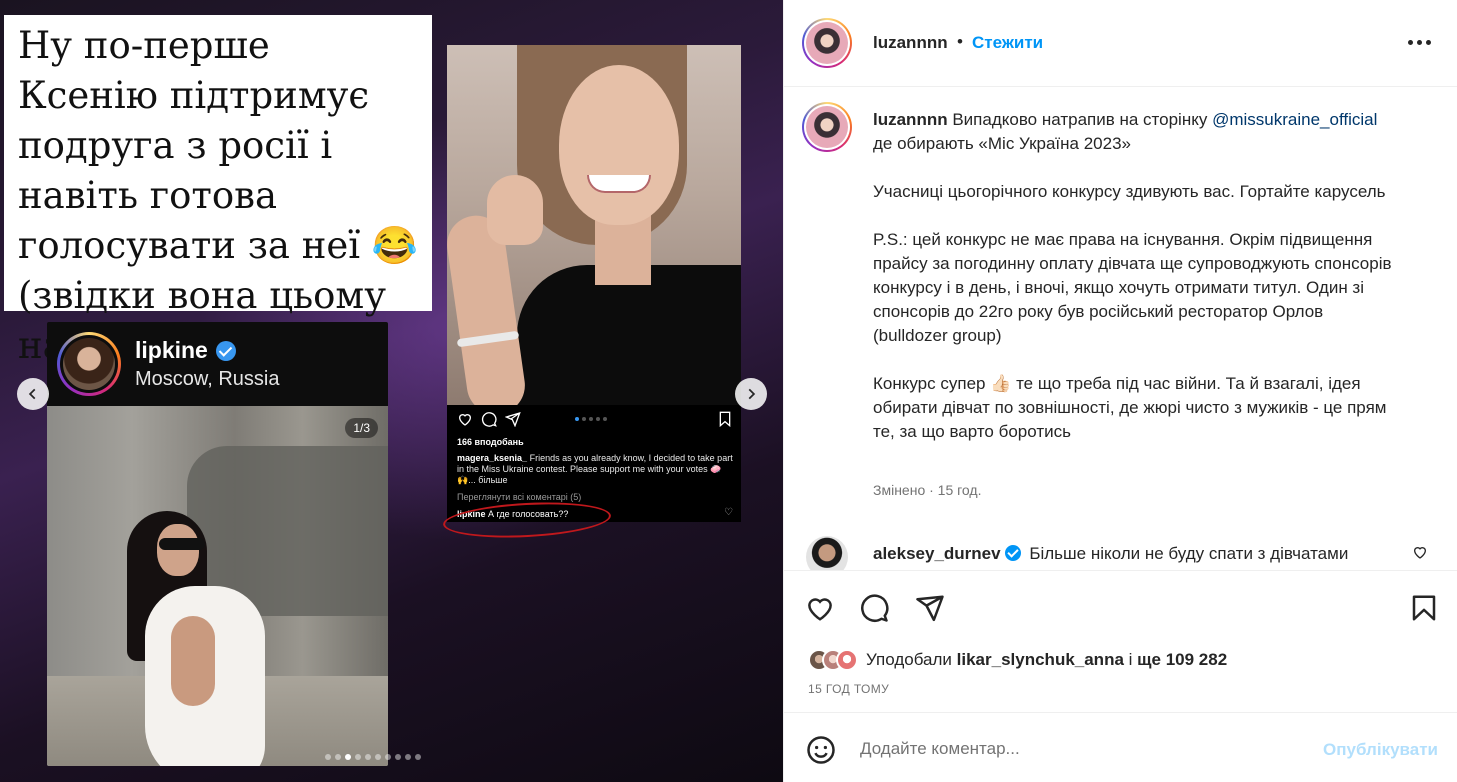  Describe the element at coordinates (827, 43) in the screenshot. I see `author-avatar` at that location.